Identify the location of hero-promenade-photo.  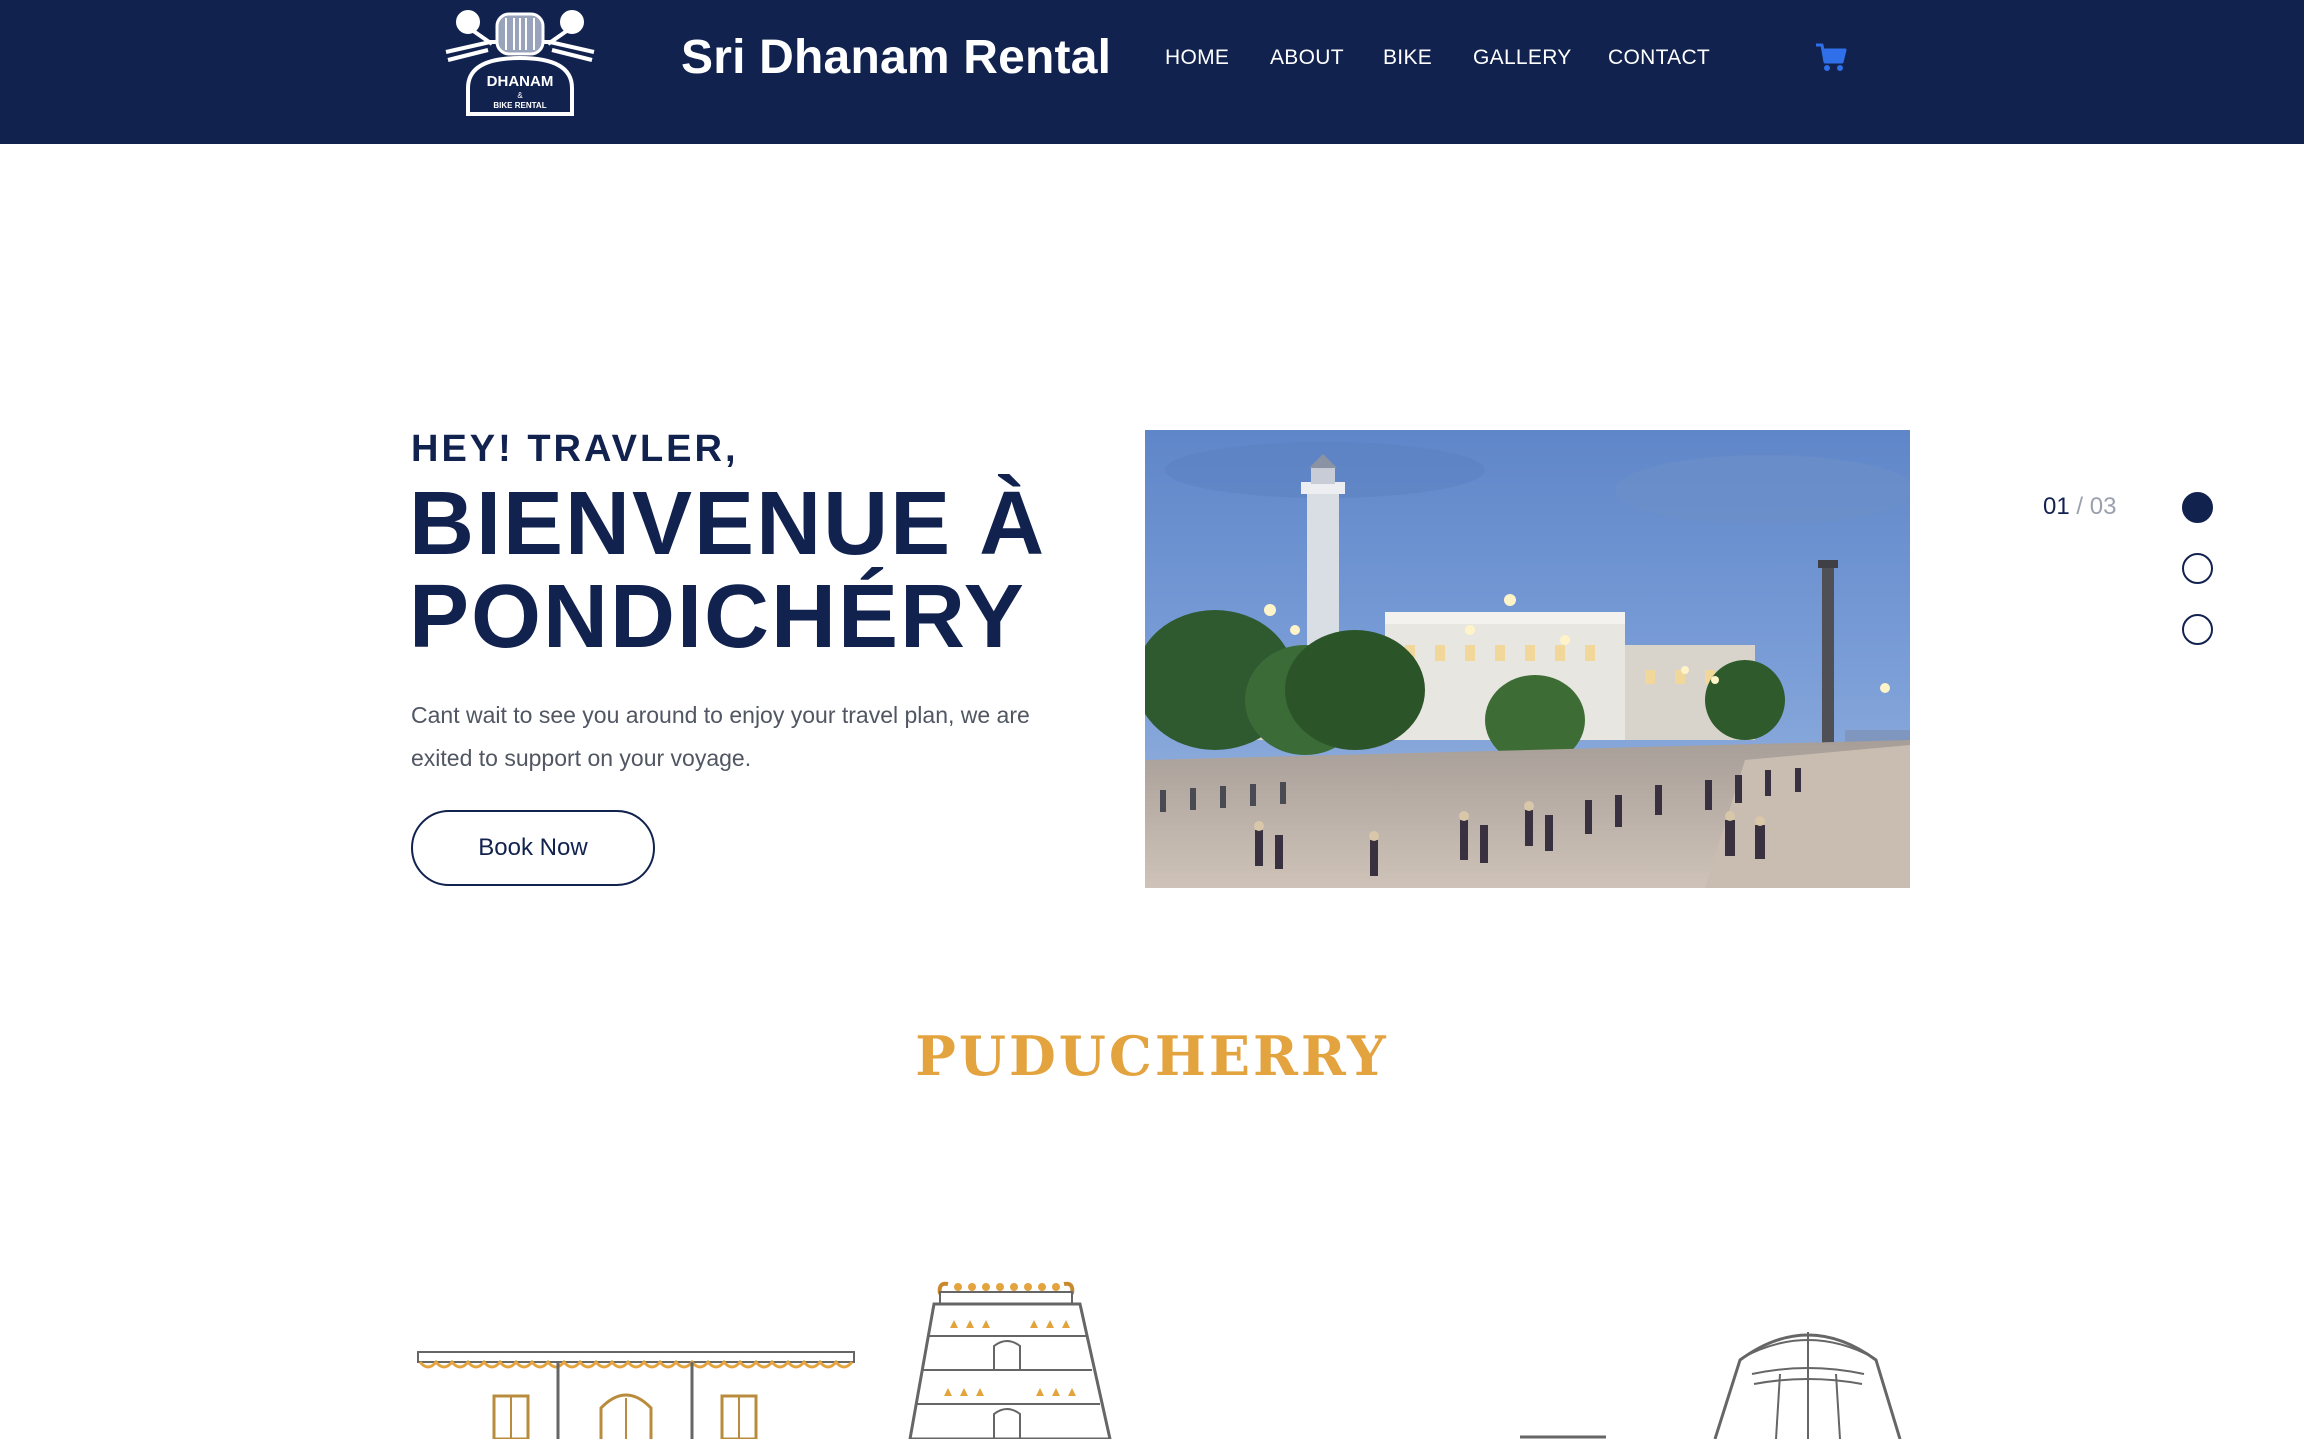
(1527, 659).